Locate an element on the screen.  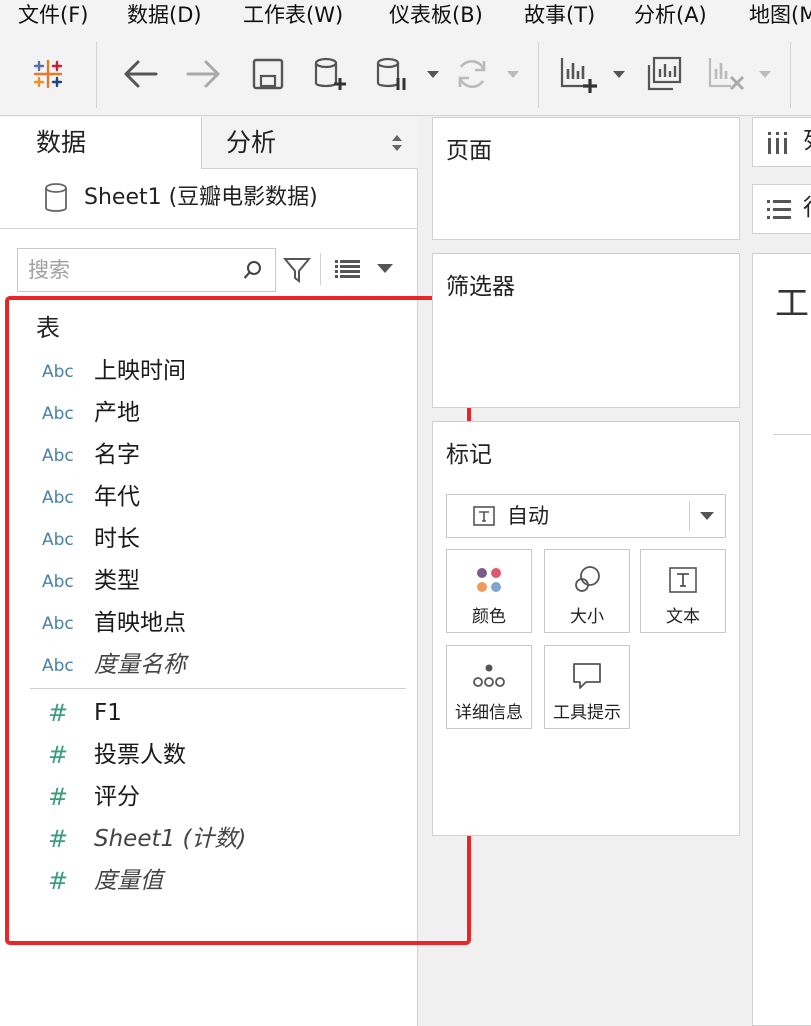
pause-updates-icon is located at coordinates (392, 74).